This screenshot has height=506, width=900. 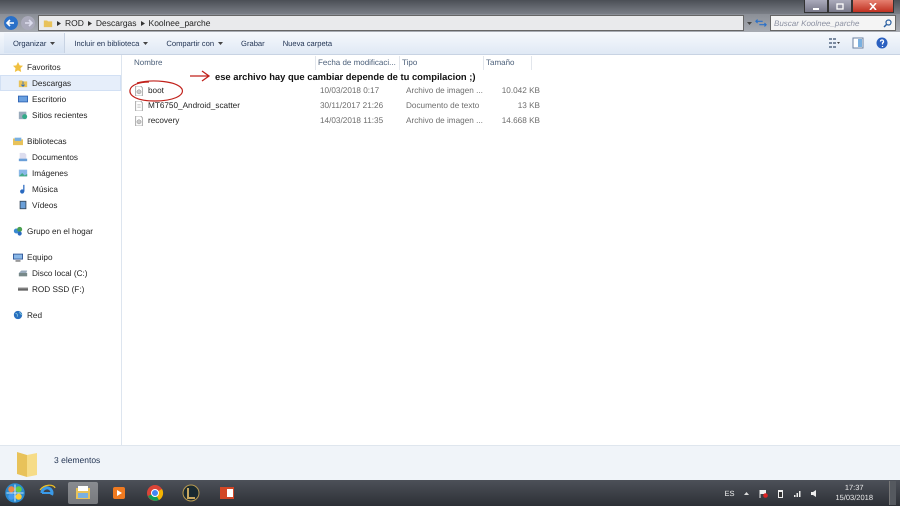 I want to click on arrow-mark, so click(x=200, y=76).